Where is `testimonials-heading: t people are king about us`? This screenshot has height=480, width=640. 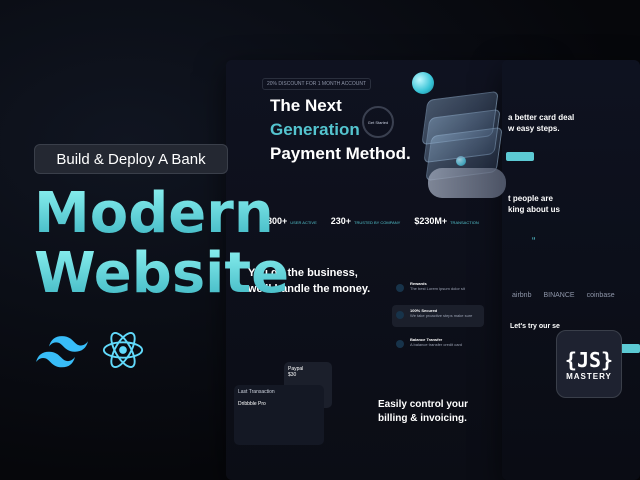
testimonials-heading: t people are king about us is located at coordinates (534, 204).